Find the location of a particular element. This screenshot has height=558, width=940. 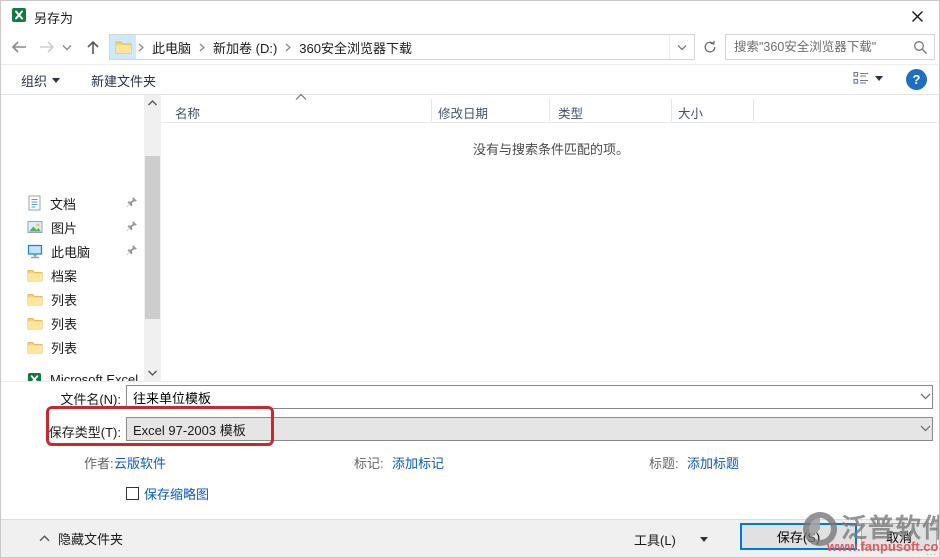

view-mode-button is located at coordinates (868, 78).